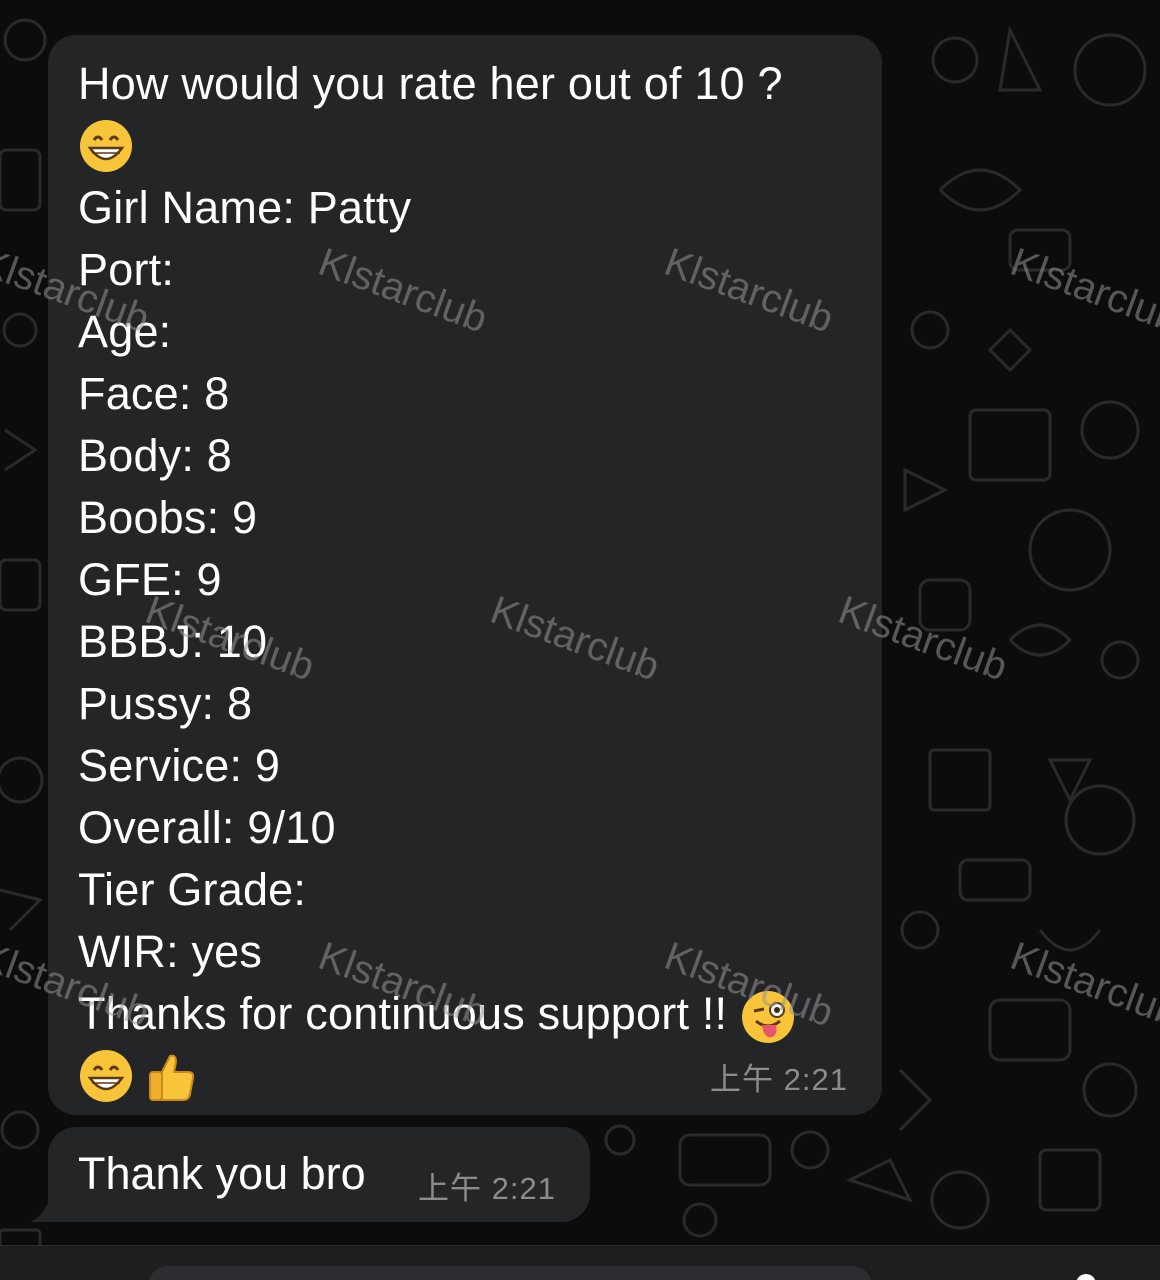  What do you see at coordinates (222, 1173) in the screenshot?
I see `message-text: Thank you bro` at bounding box center [222, 1173].